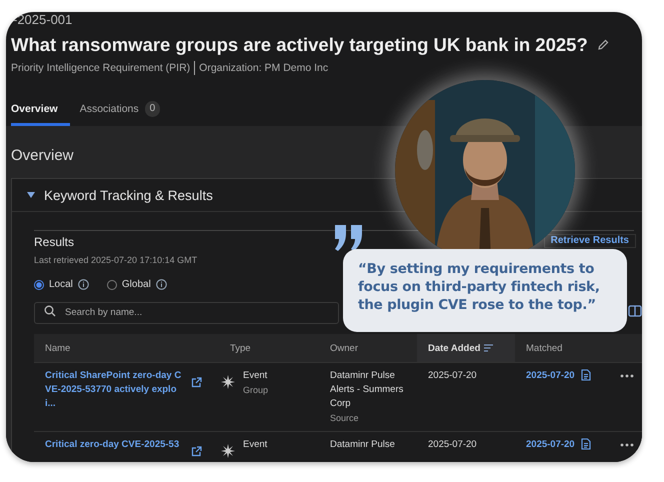  What do you see at coordinates (363, 445) in the screenshot?
I see `owner-text: Dataminr Pulse` at bounding box center [363, 445].